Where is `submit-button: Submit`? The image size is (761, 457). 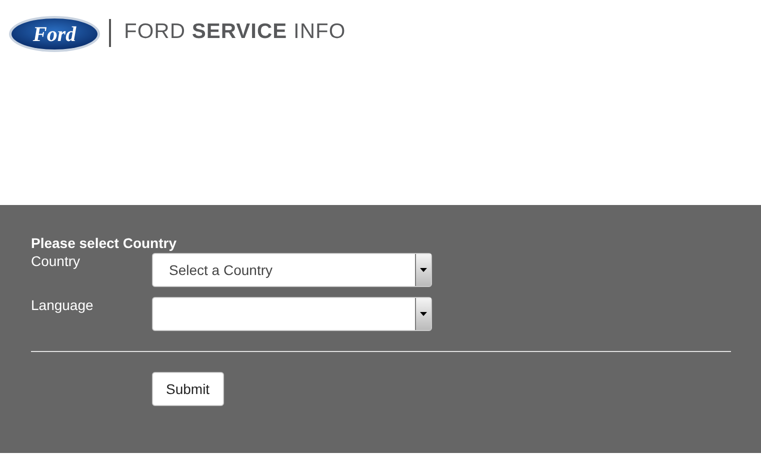 submit-button: Submit is located at coordinates (188, 389).